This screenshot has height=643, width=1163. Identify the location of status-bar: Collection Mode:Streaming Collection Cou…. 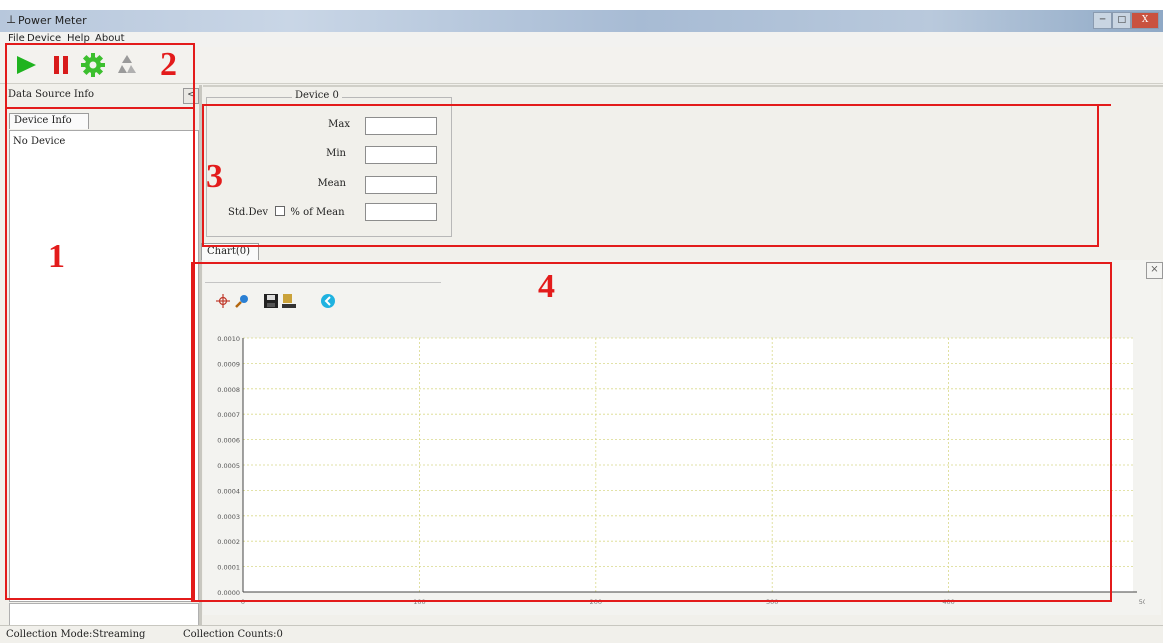
(581, 634).